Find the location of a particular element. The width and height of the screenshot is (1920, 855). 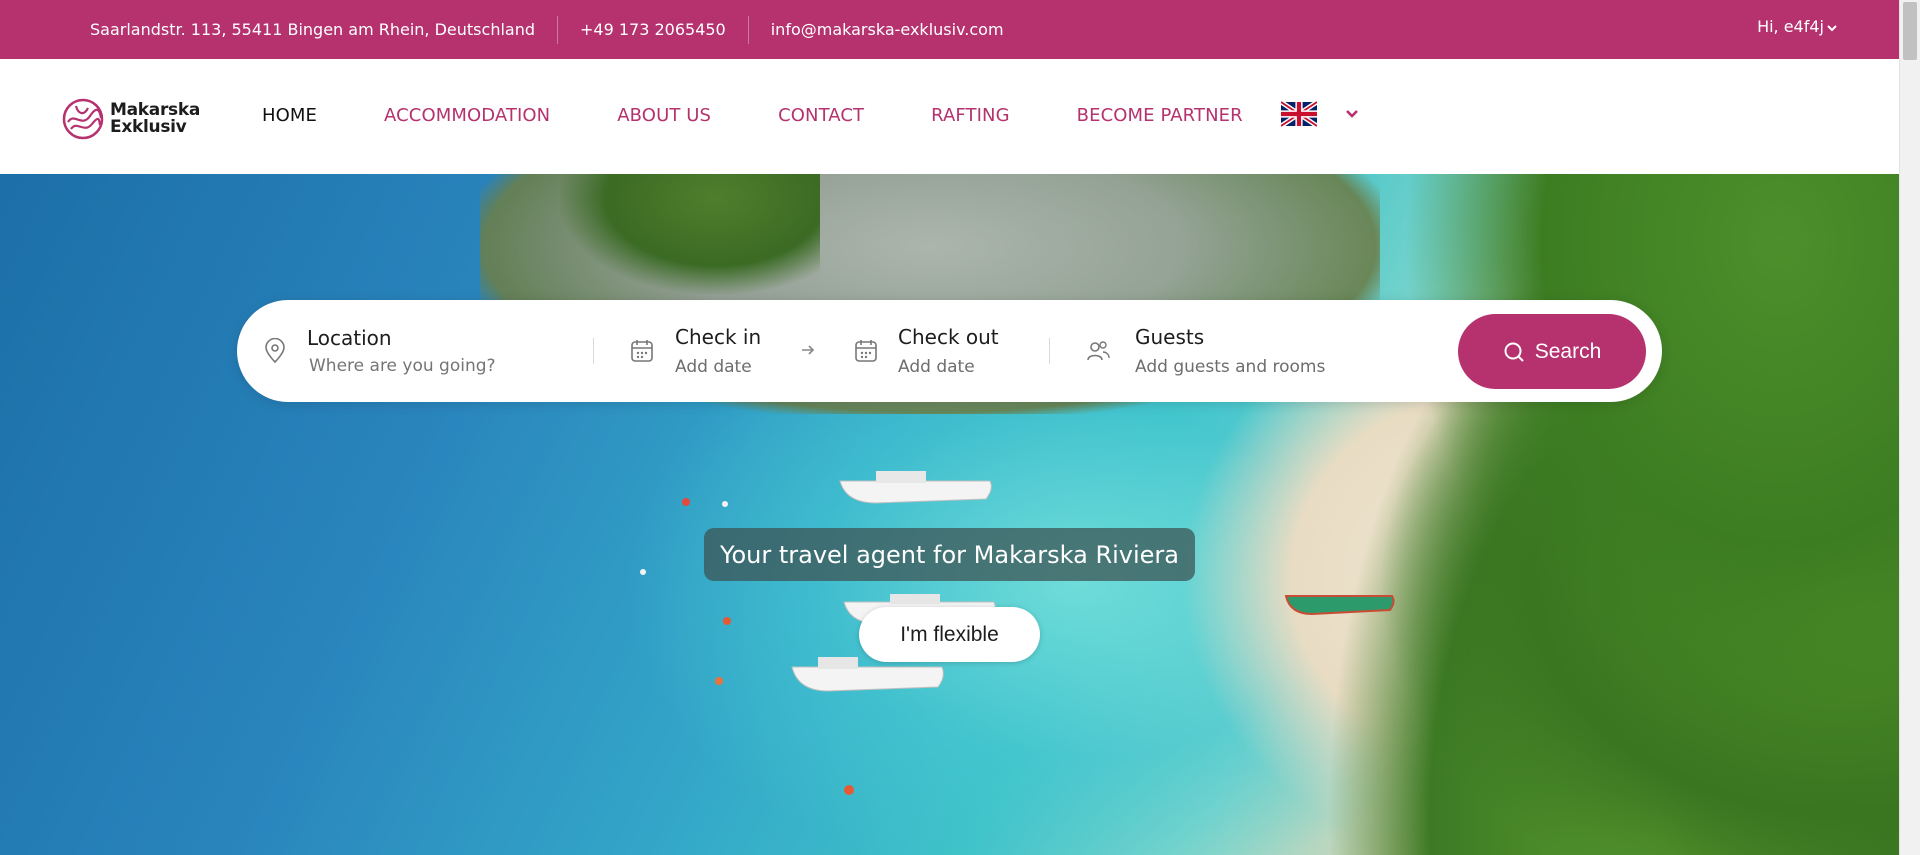

flexible-button: I'm flexible is located at coordinates (949, 634).